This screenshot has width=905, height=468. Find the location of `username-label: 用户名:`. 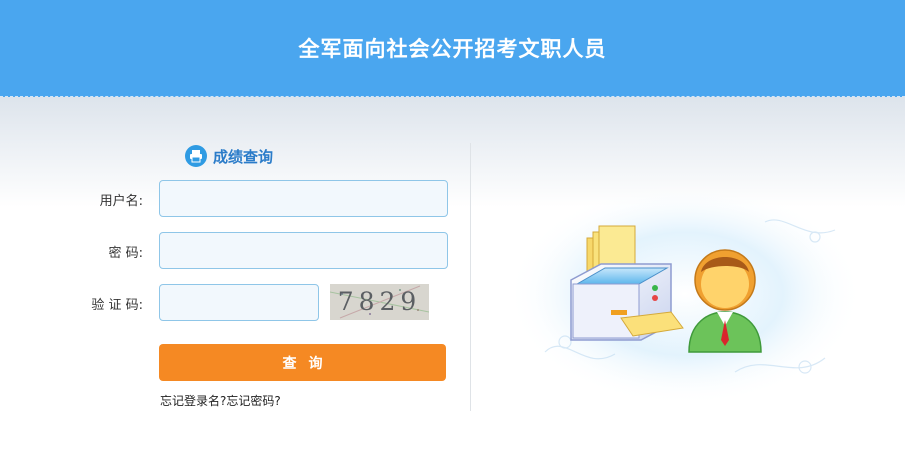

username-label: 用户名: is located at coordinates (121, 201).